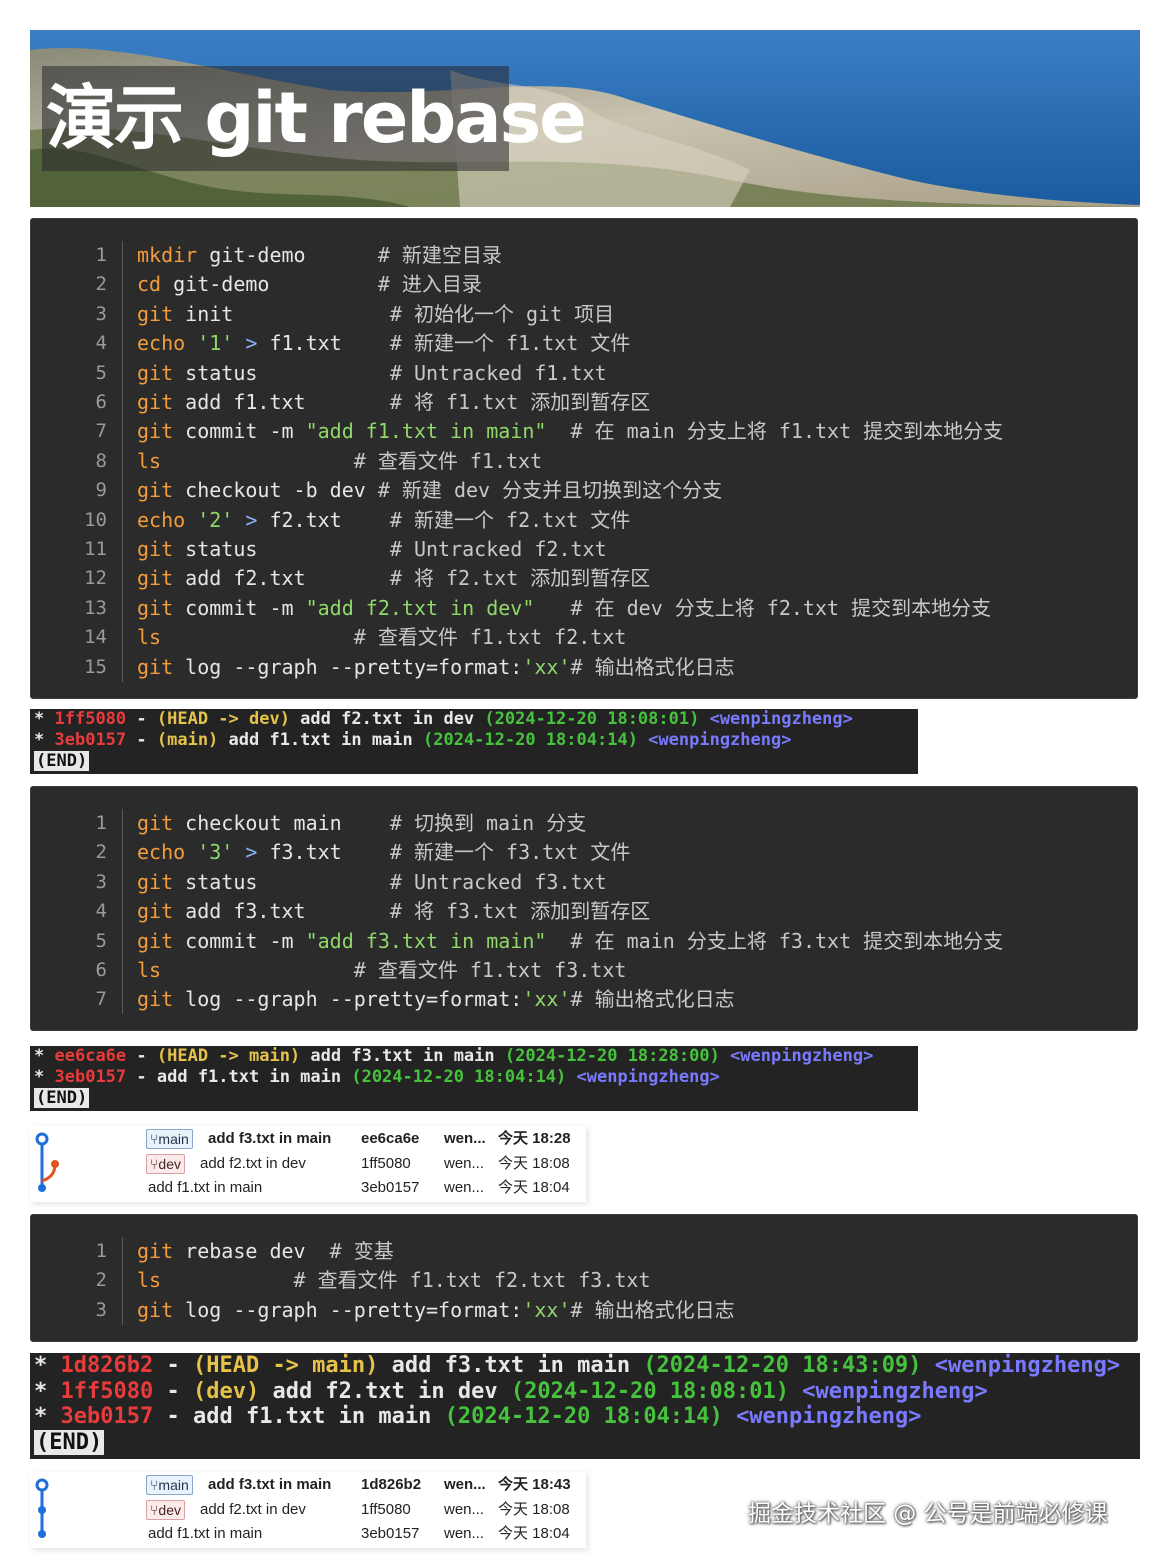 The height and width of the screenshot is (1559, 1170). What do you see at coordinates (511, 1365) in the screenshot?
I see `commit-message: add f3.txt in main` at bounding box center [511, 1365].